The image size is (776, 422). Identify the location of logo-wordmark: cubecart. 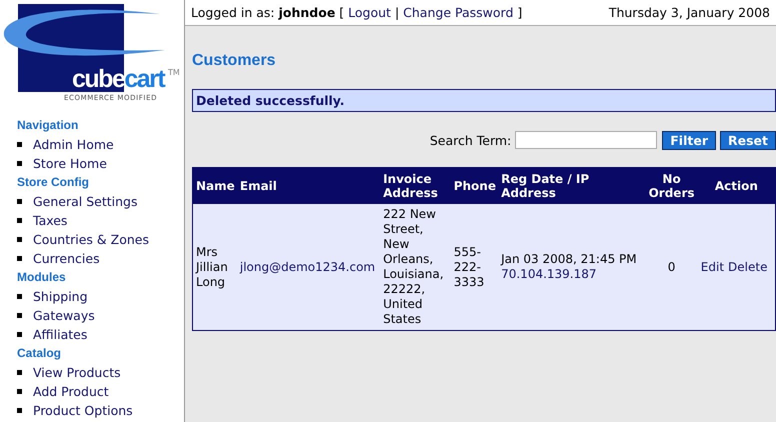
(118, 79).